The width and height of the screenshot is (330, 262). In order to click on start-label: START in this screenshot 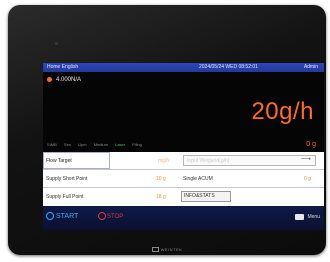, I will do `click(67, 216)`.